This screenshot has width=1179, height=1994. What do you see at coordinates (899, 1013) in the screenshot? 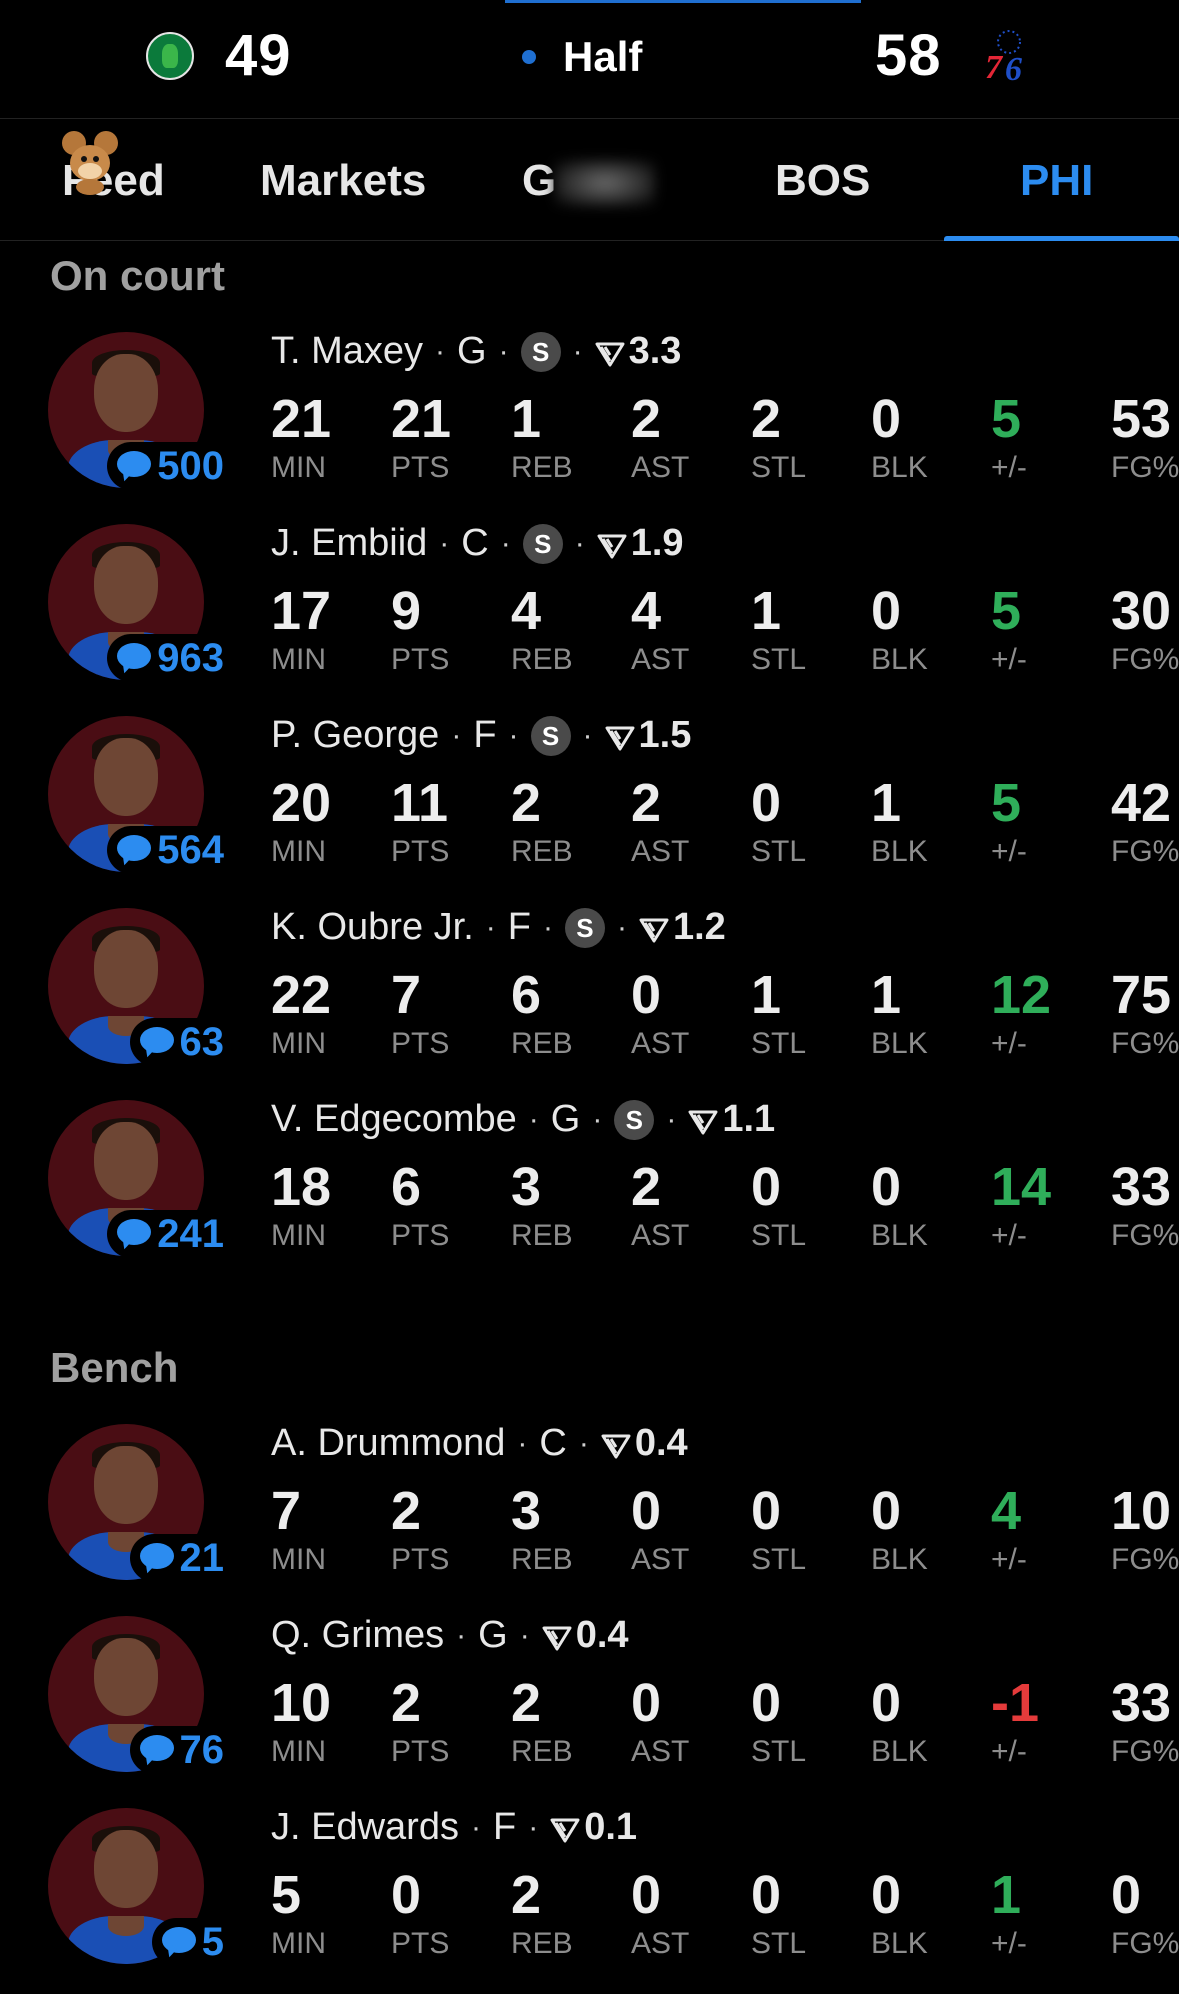
I see `stat-blk: 1 BLK` at bounding box center [899, 1013].